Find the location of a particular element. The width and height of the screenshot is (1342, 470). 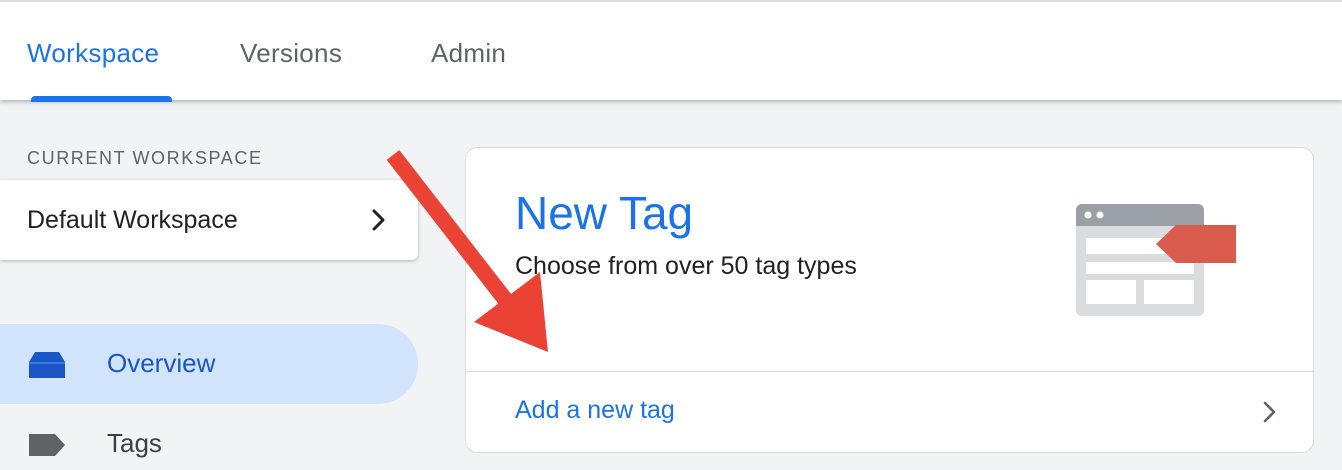

add-new-tag-button: Add a new tag is located at coordinates (889, 412).